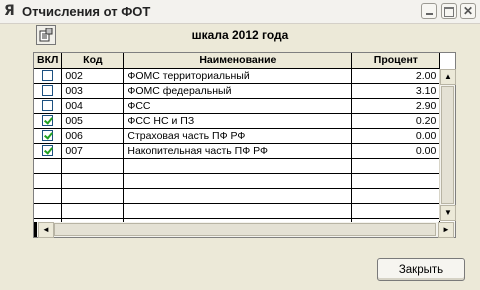 This screenshot has width=480, height=290. What do you see at coordinates (93, 76) in the screenshot?
I see `code-cell: 002` at bounding box center [93, 76].